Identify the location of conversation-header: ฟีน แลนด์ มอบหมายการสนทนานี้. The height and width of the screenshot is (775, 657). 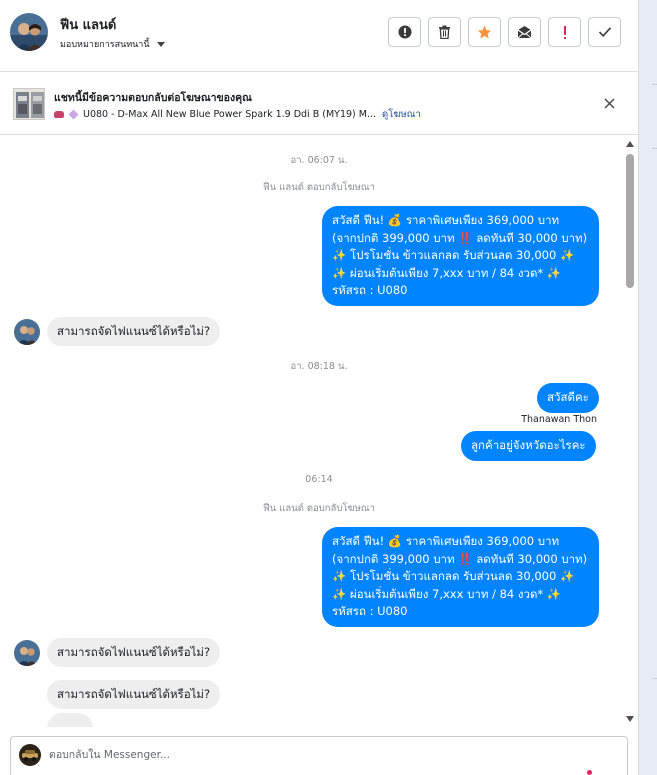
(319, 36).